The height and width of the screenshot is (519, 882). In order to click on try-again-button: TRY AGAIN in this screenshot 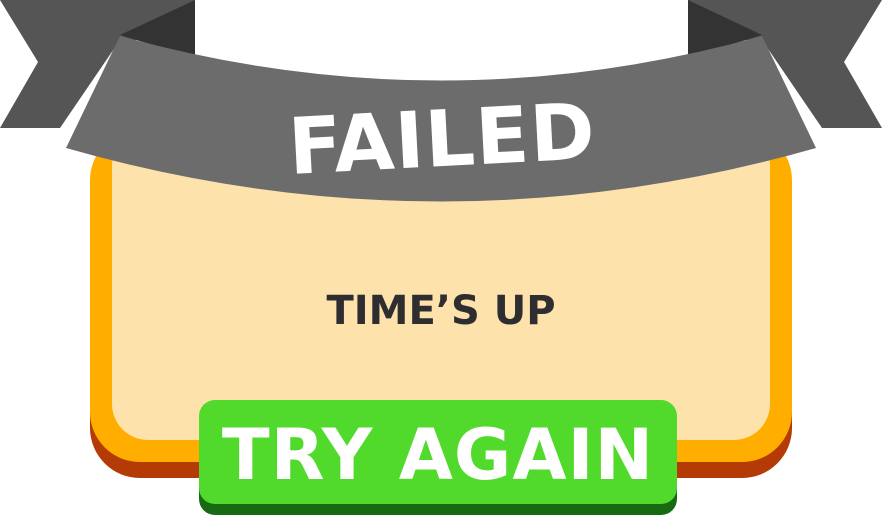, I will do `click(438, 452)`.